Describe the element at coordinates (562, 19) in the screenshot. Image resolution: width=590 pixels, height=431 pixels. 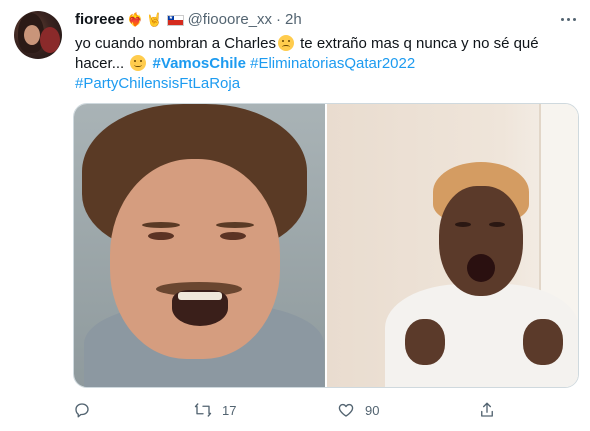
I see `more-dots-icon` at that location.